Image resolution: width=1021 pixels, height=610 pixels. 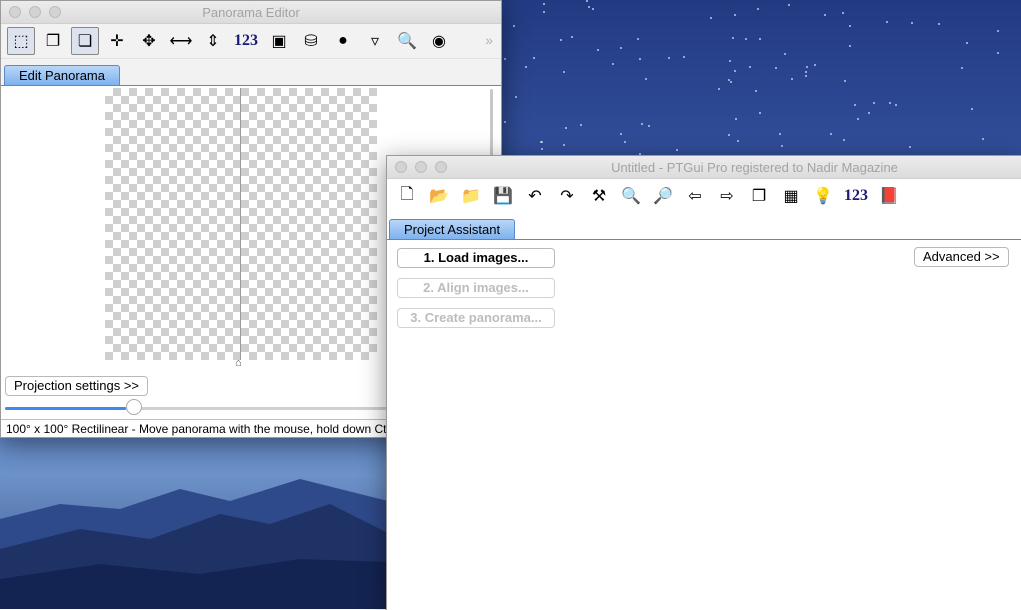 What do you see at coordinates (21, 41) in the screenshot?
I see `select-arrow-icon: ⬚` at bounding box center [21, 41].